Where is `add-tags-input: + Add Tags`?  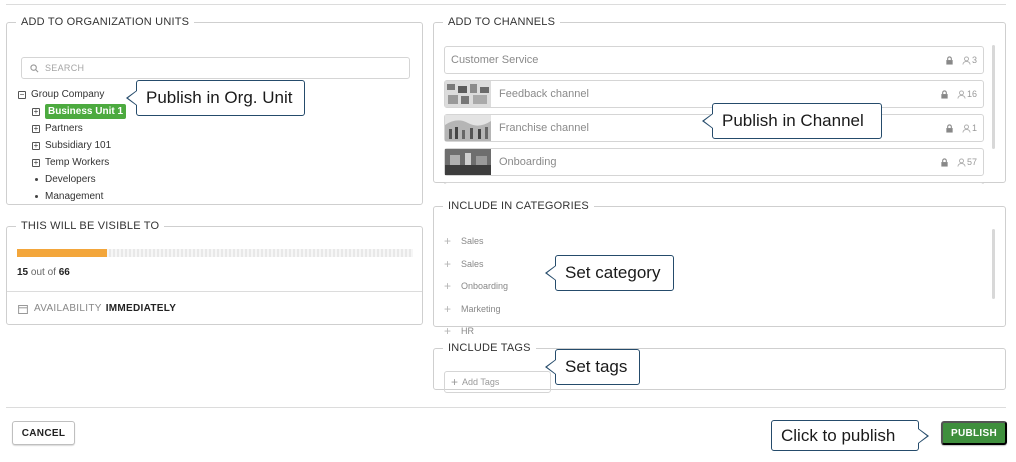
add-tags-input: + Add Tags is located at coordinates (497, 382).